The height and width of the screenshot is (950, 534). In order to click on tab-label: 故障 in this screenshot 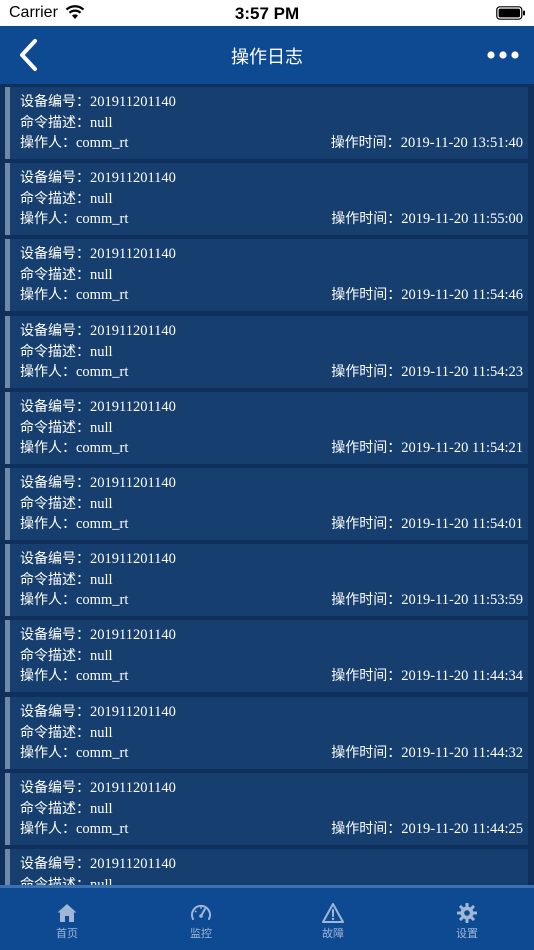, I will do `click(333, 933)`.